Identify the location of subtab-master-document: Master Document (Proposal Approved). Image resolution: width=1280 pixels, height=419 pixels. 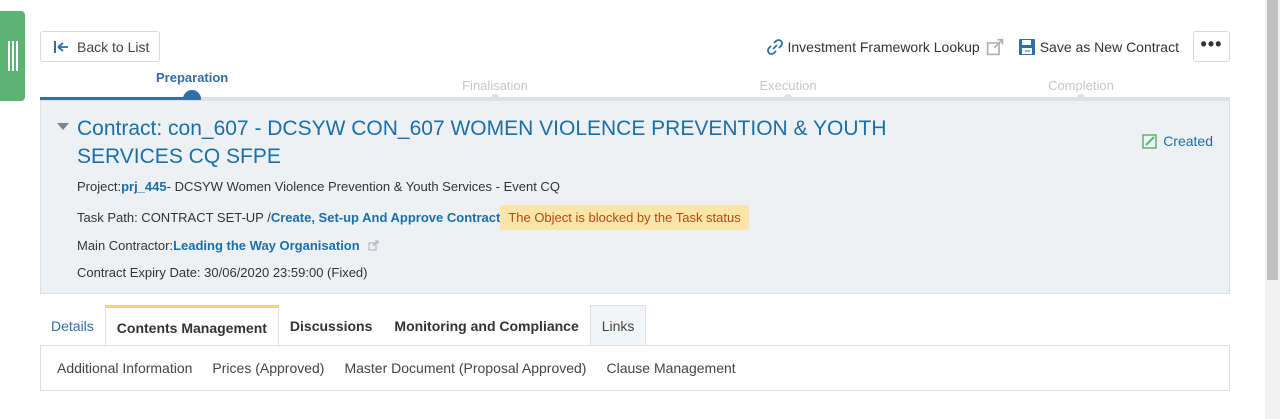
(465, 368).